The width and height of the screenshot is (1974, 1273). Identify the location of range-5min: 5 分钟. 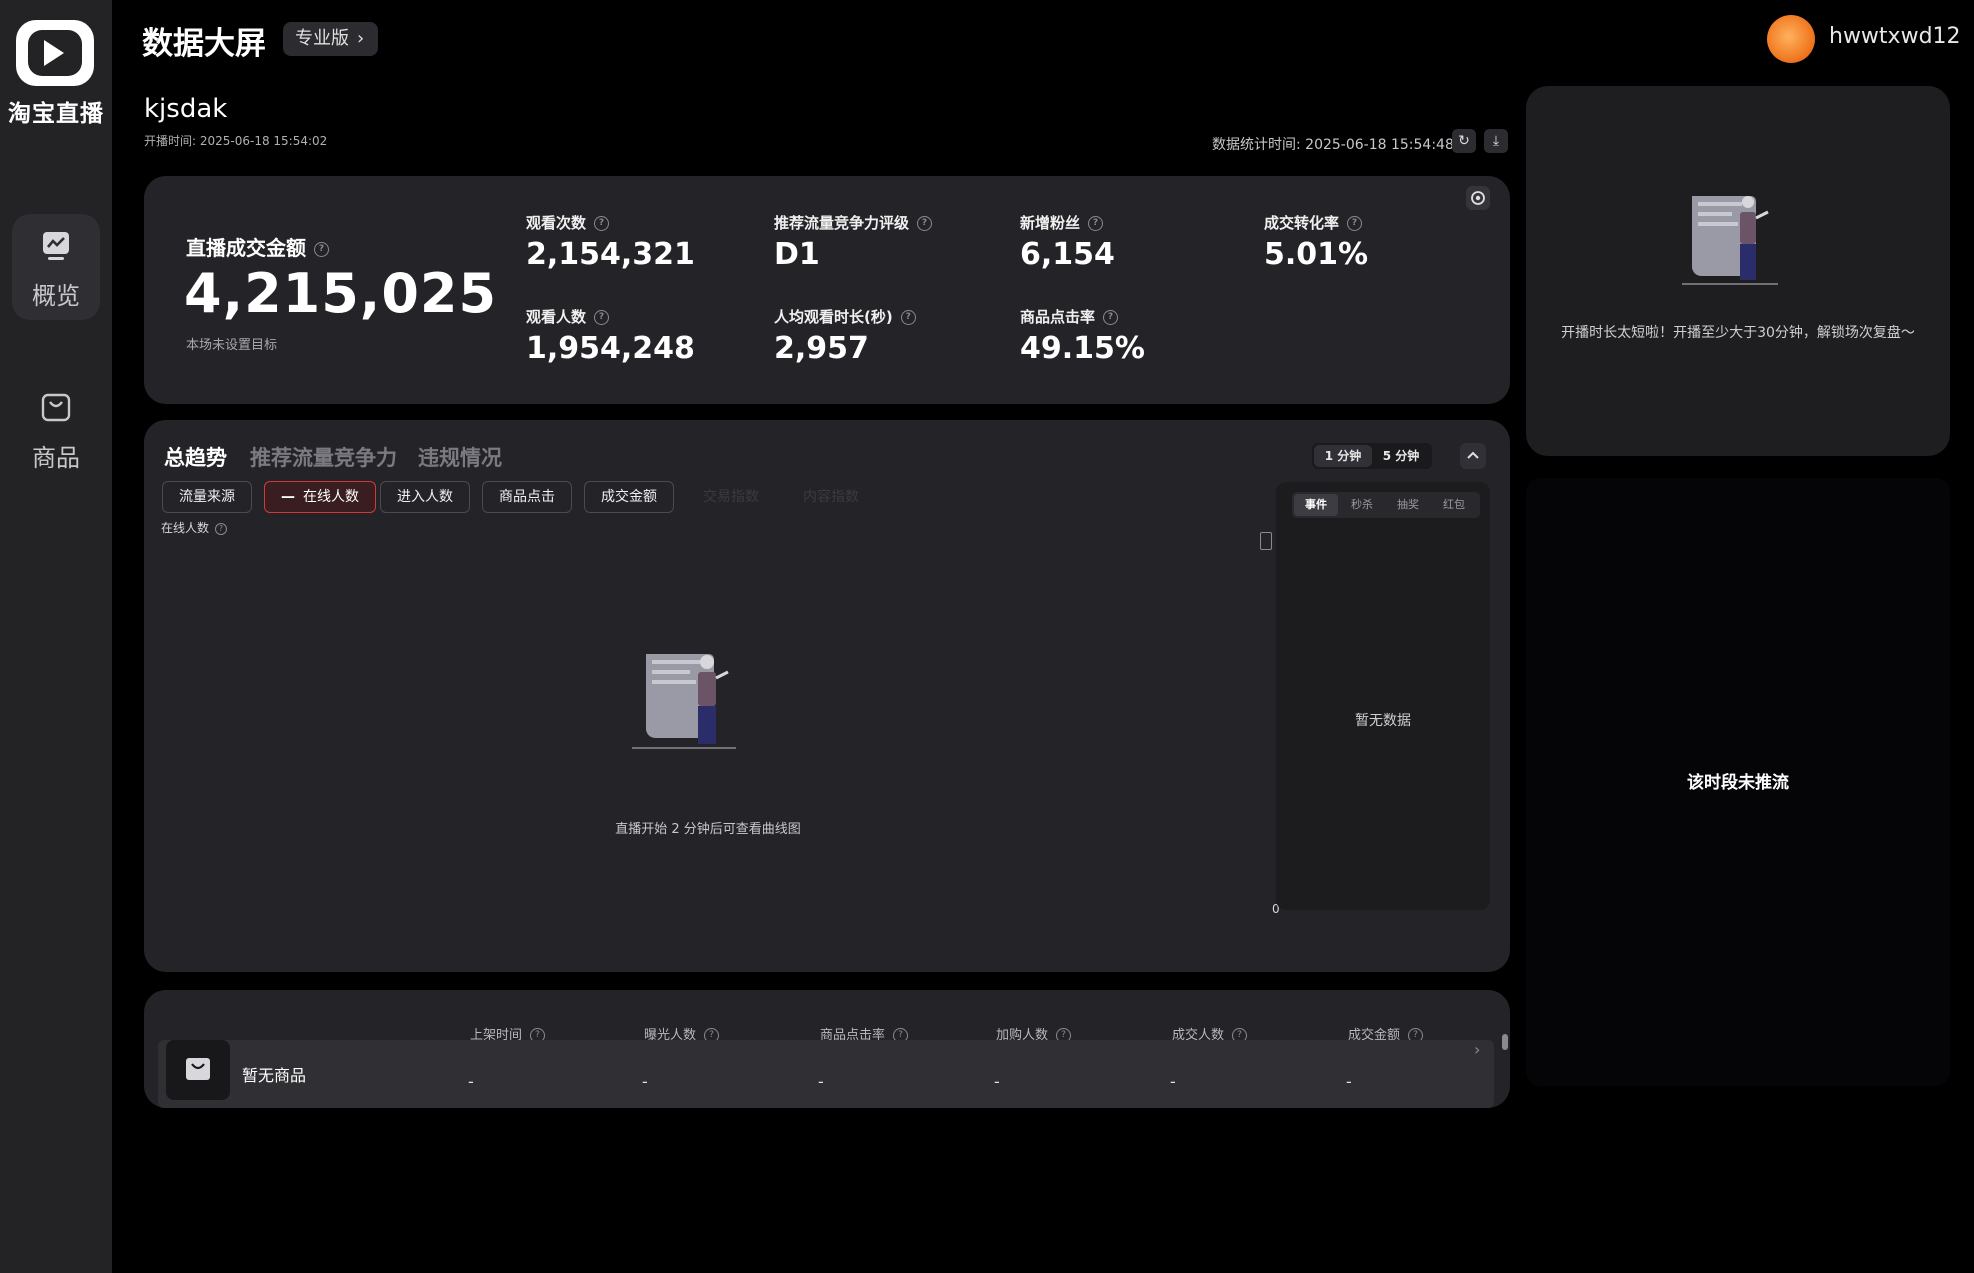
(1401, 456).